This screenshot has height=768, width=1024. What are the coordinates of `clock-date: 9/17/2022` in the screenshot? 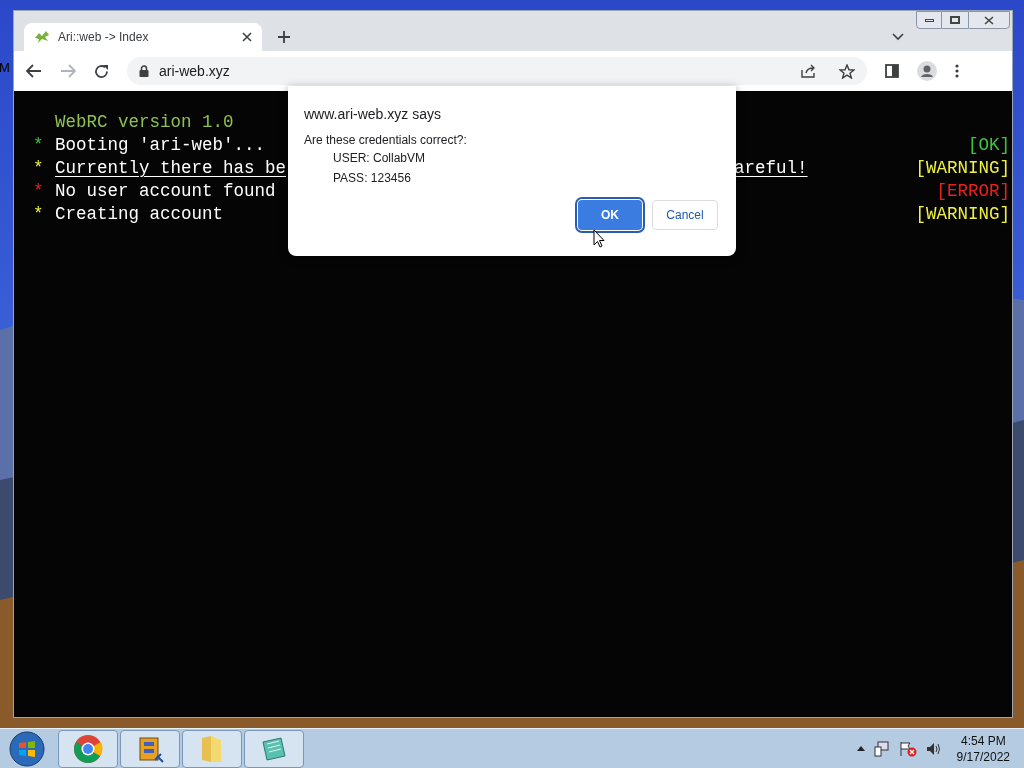 It's located at (983, 756).